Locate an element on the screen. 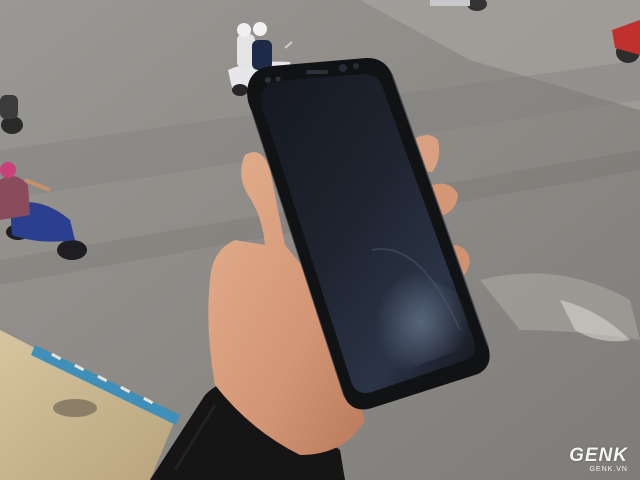 The height and width of the screenshot is (480, 640). watermark-domain: GENK.VN is located at coordinates (608, 469).